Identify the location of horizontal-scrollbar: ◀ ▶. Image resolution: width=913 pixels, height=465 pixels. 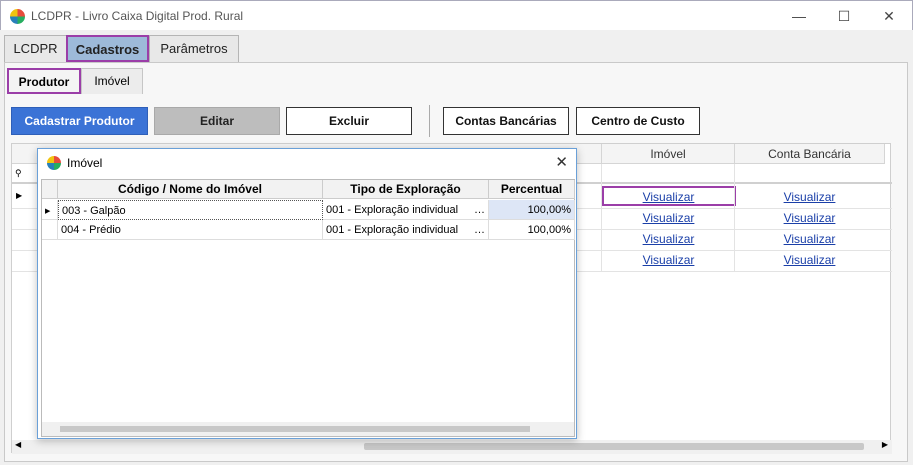
(452, 447).